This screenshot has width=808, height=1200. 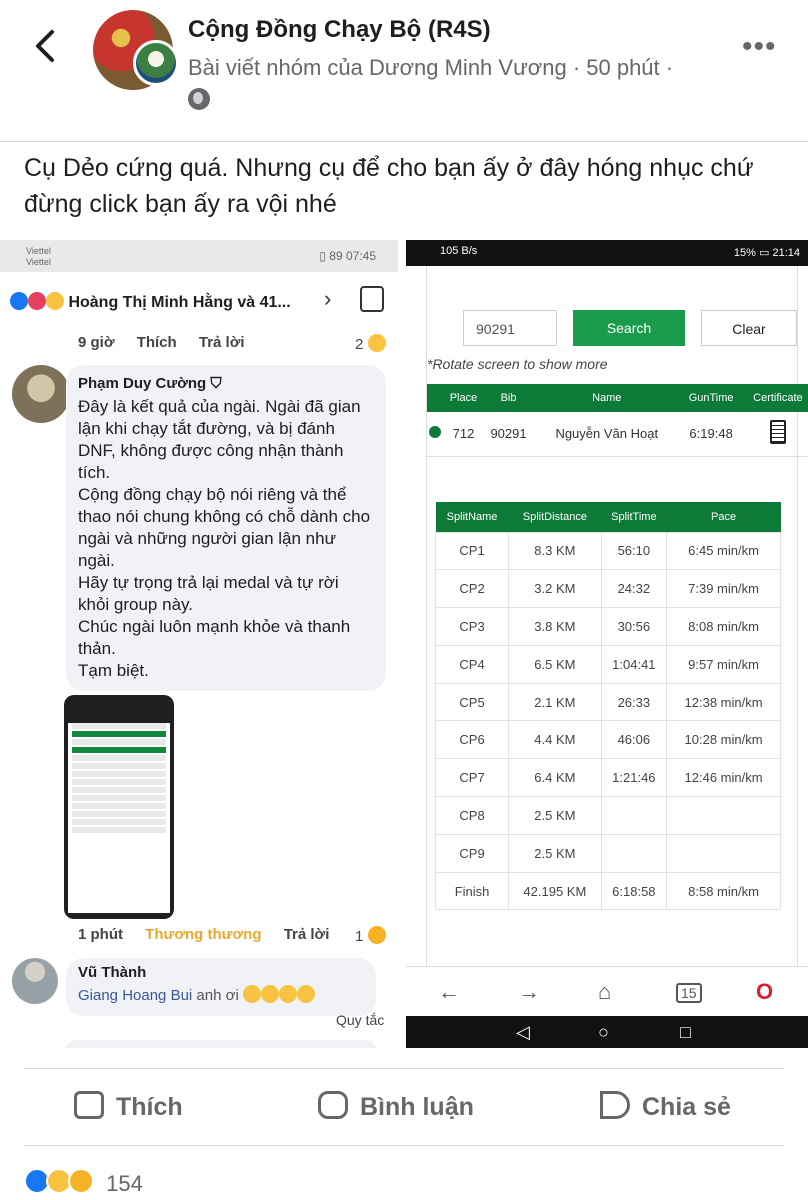 I want to click on status-time: ▯ 89 07:45, so click(x=347, y=256).